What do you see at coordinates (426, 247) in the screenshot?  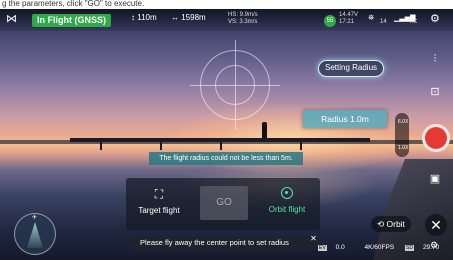 I see `storage-readout: SD 29.70` at bounding box center [426, 247].